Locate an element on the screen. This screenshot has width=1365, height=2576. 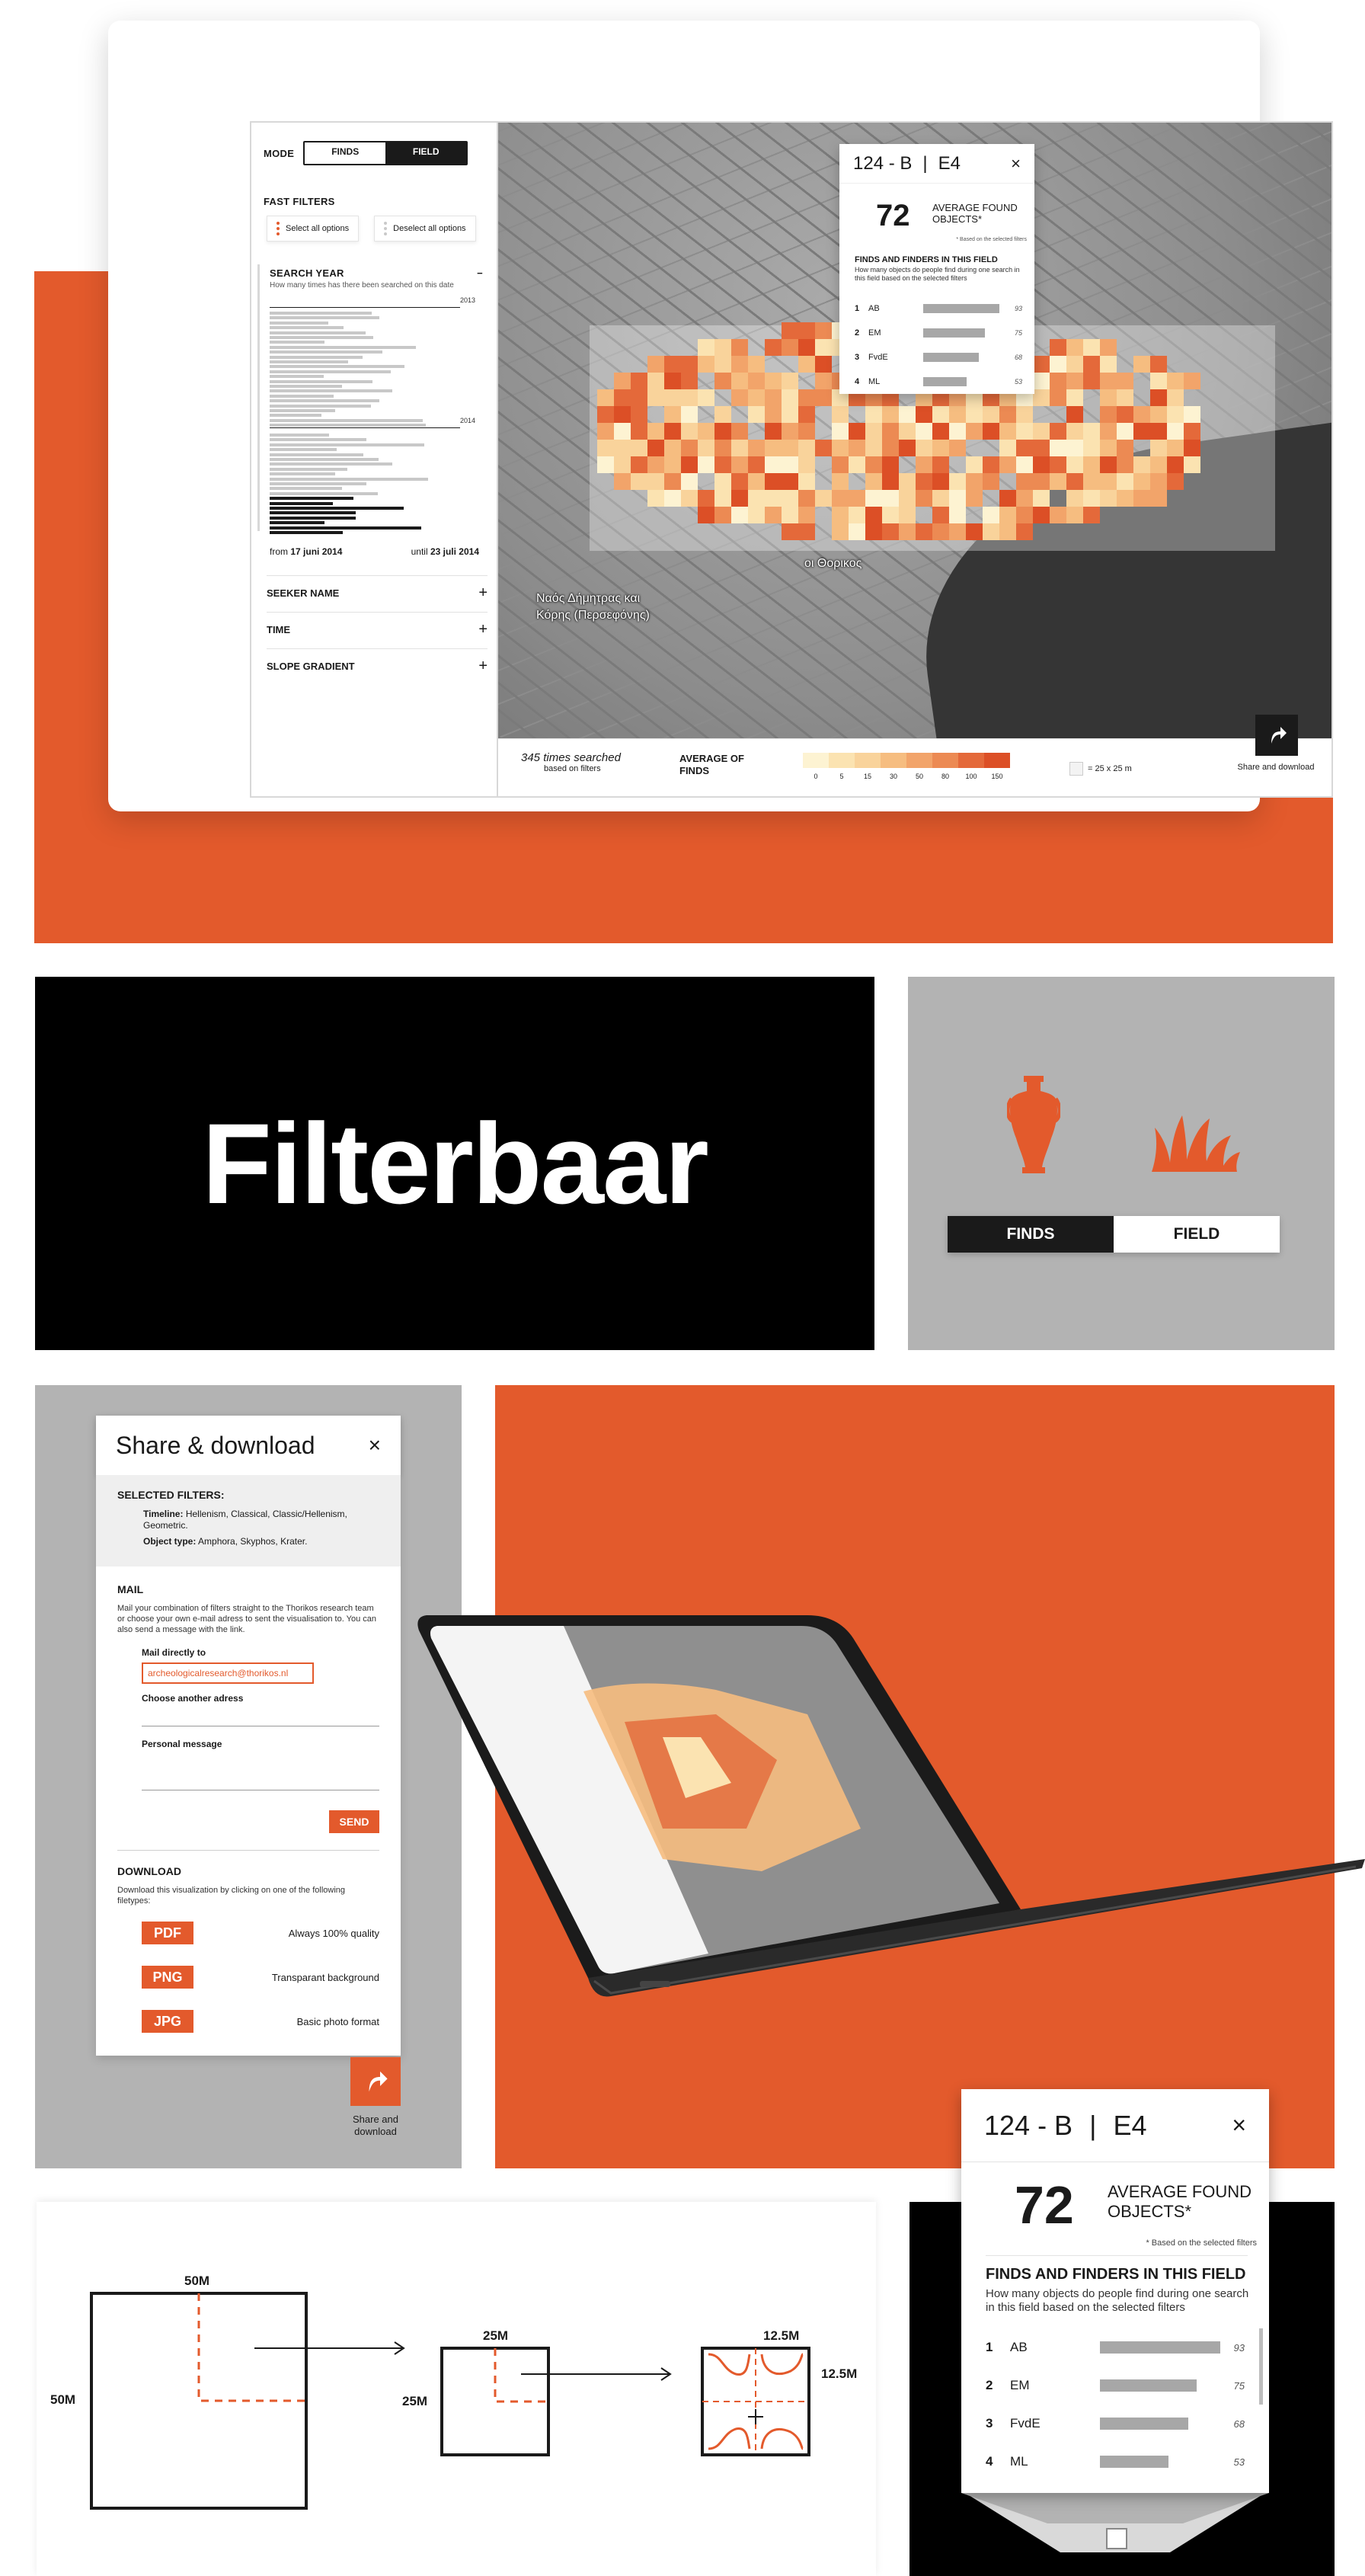
filter-time: TIME + is located at coordinates (377, 629).